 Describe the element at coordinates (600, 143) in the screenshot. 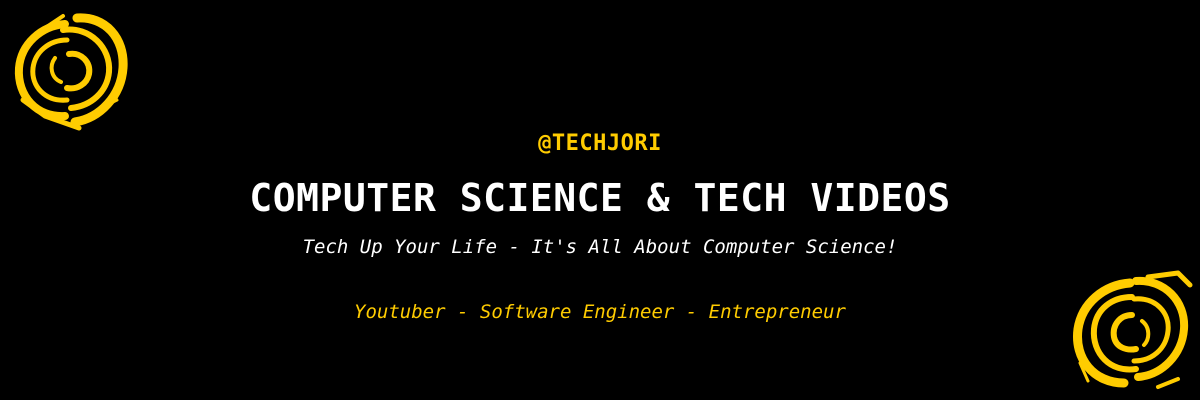

I see `channel-handle: @TECHJORI` at that location.